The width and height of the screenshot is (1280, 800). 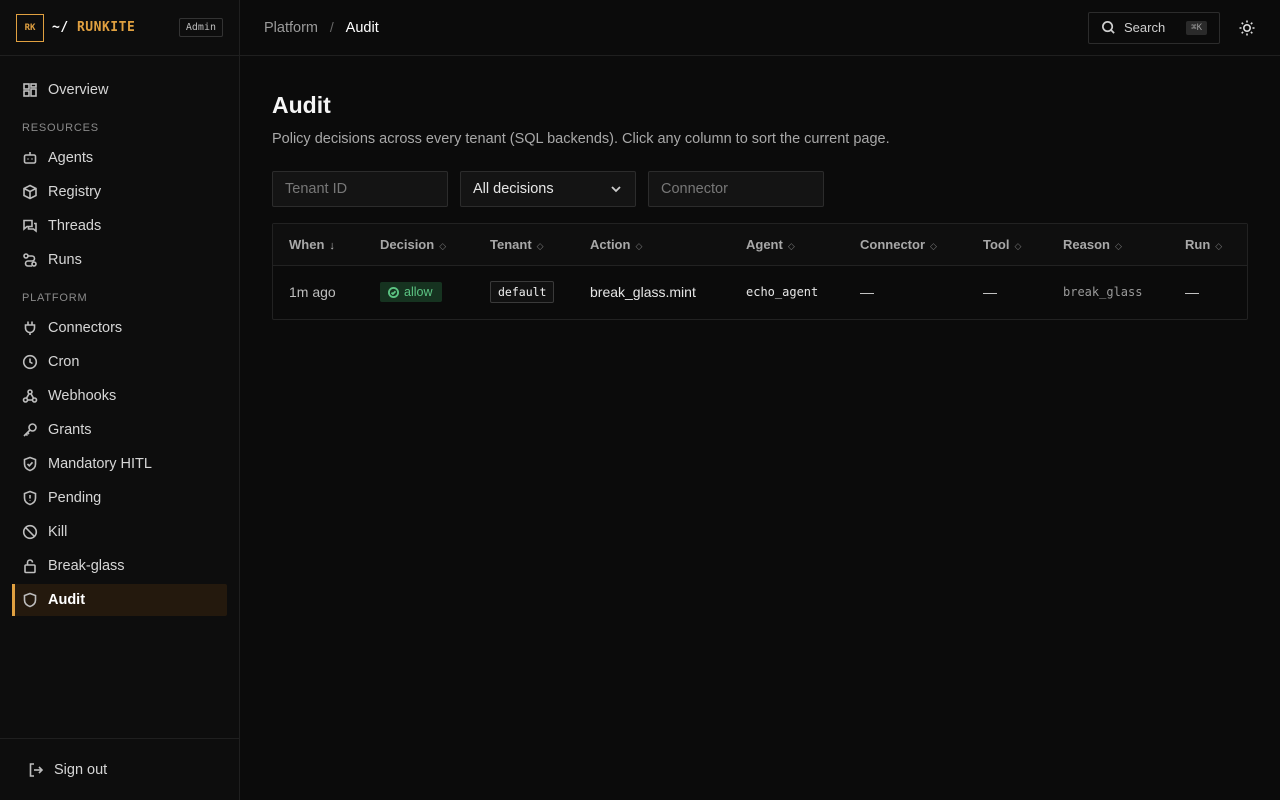 I want to click on sidebar-item-label: Grants, so click(x=70, y=430).